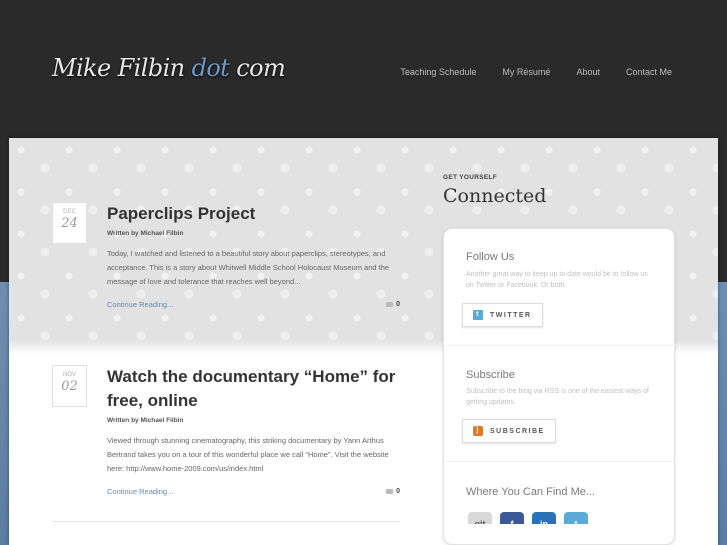  I want to click on nav-teaching-schedule: Teaching Schedule, so click(438, 72).